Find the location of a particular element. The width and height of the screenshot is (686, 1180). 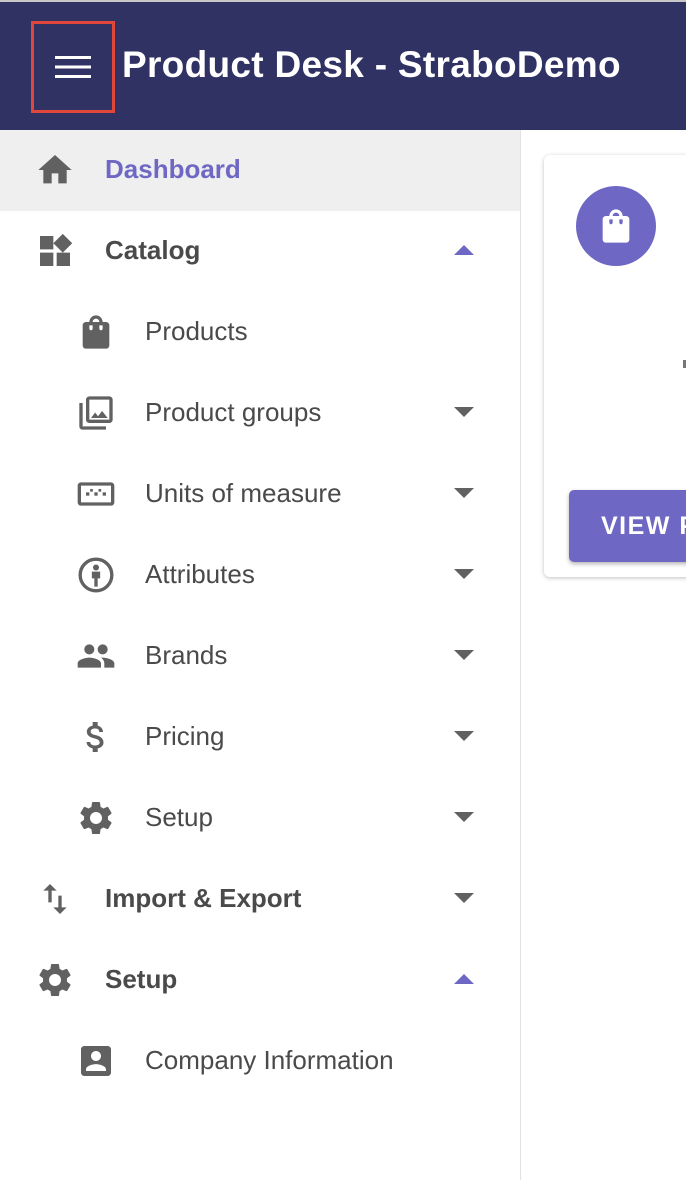

sidebar-item-label: Product groups is located at coordinates (233, 412).